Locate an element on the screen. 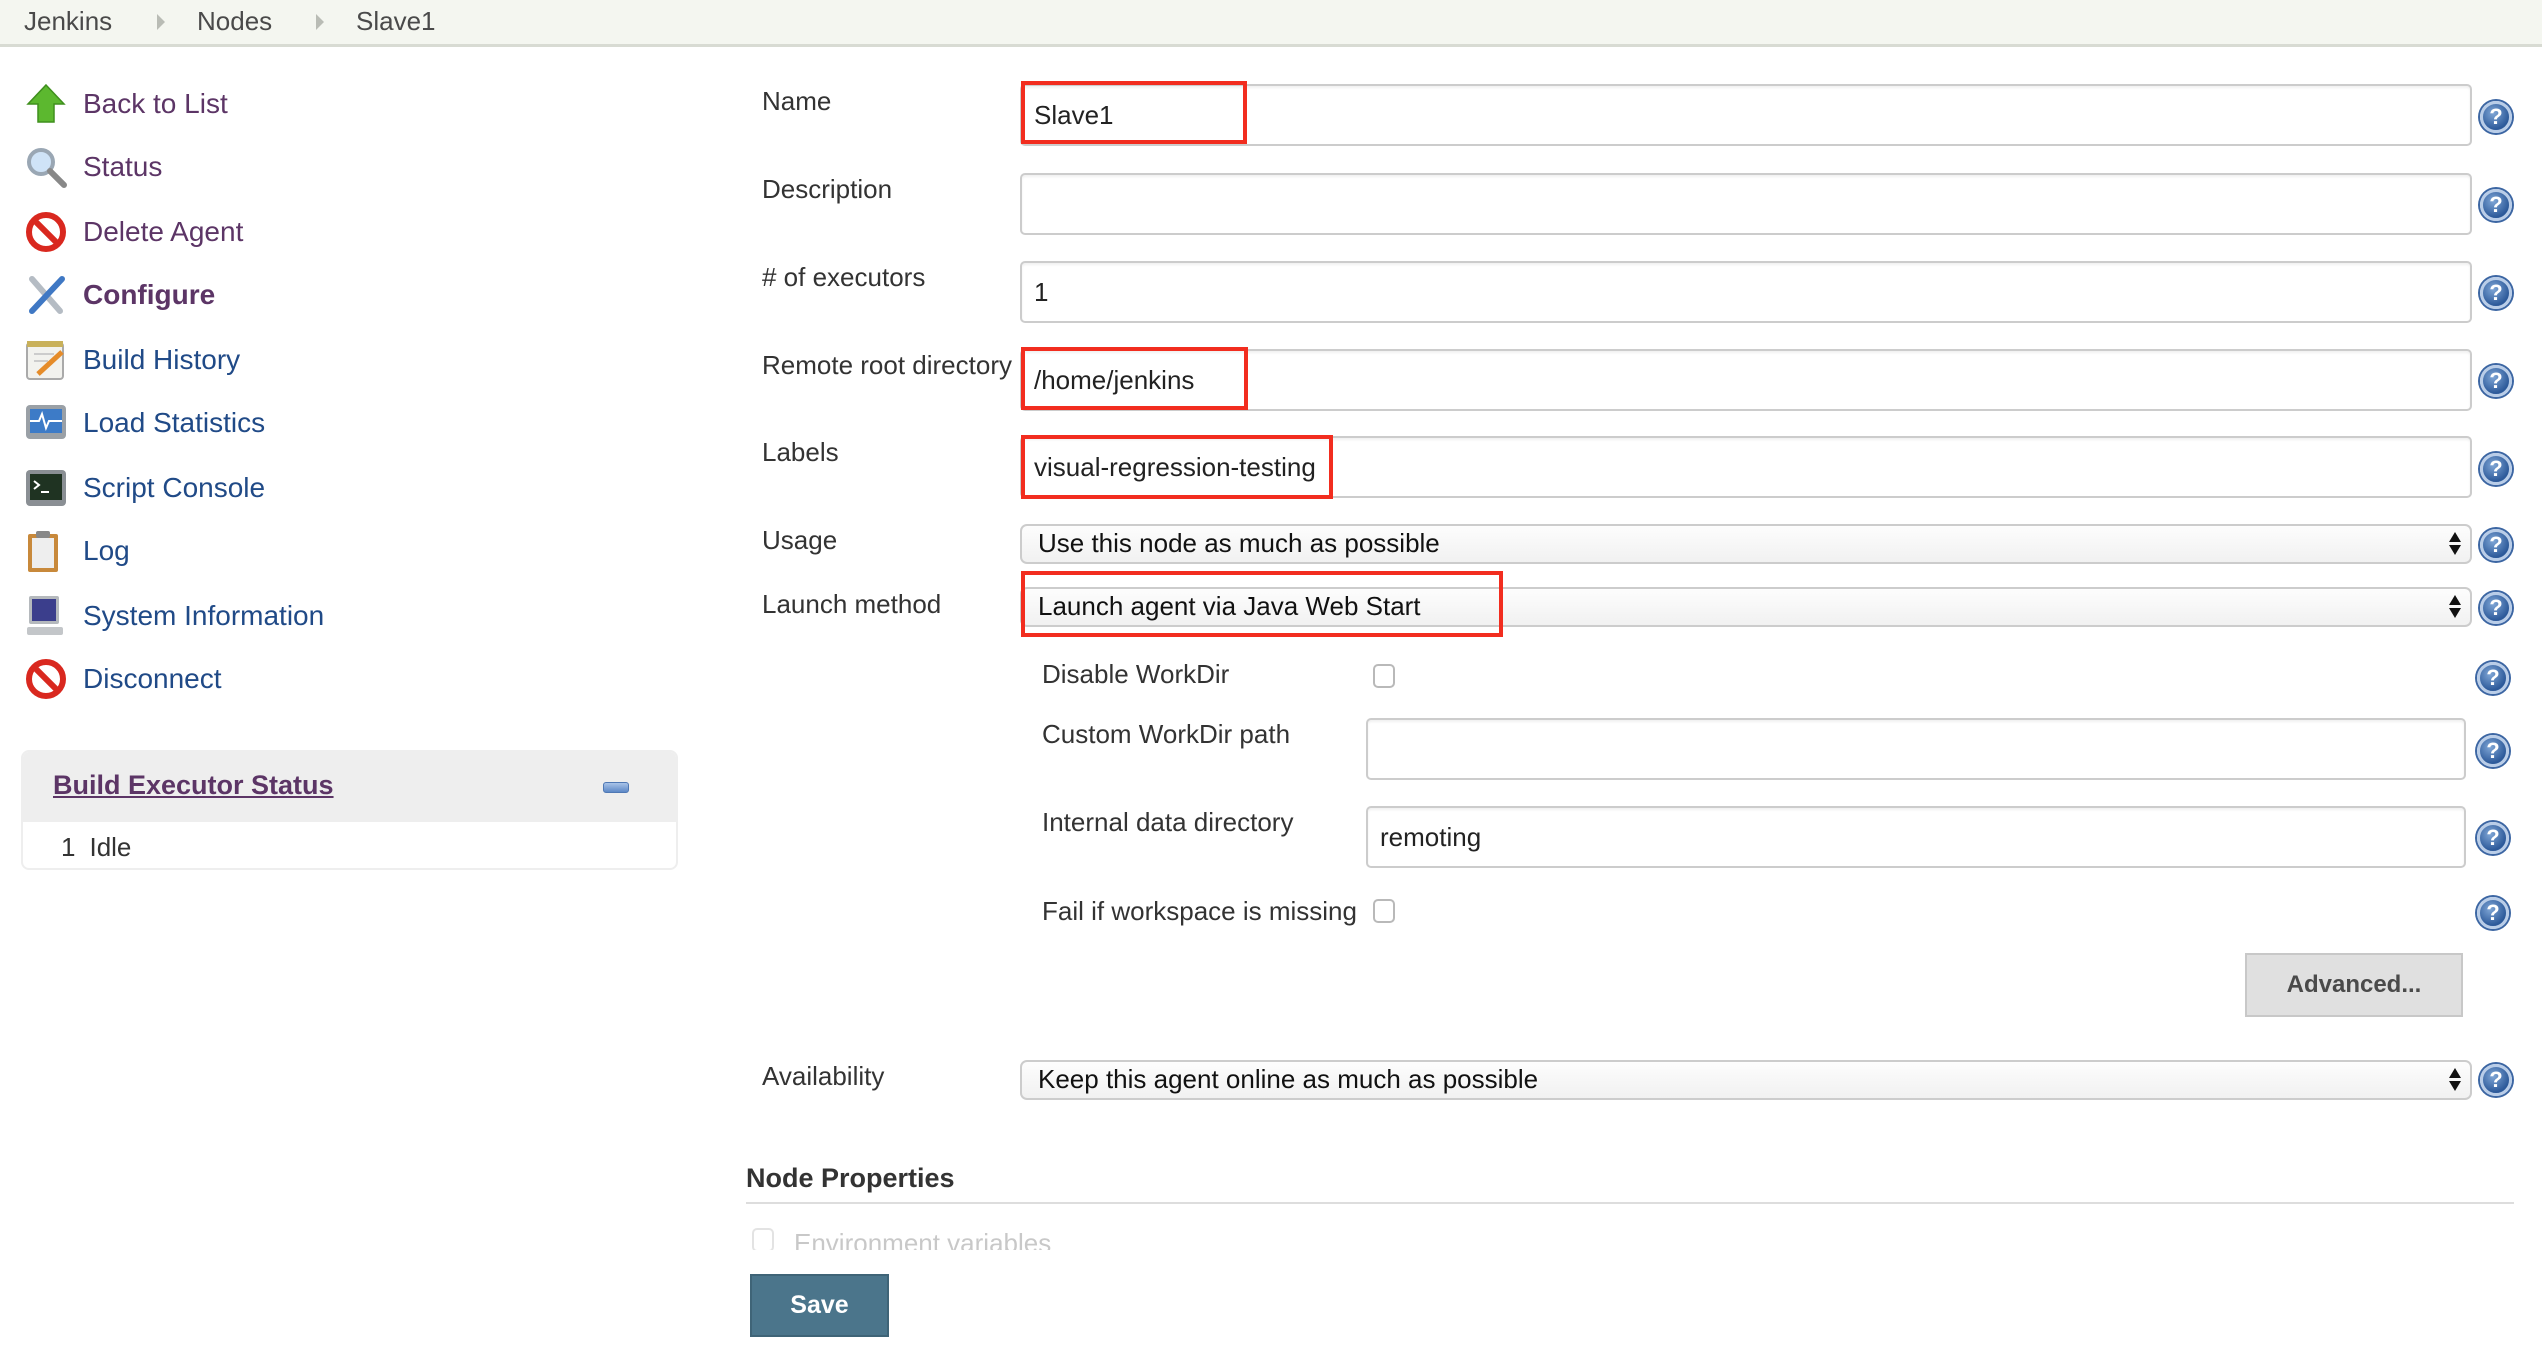  environment-variables-label: Environment variables is located at coordinates (923, 1239).